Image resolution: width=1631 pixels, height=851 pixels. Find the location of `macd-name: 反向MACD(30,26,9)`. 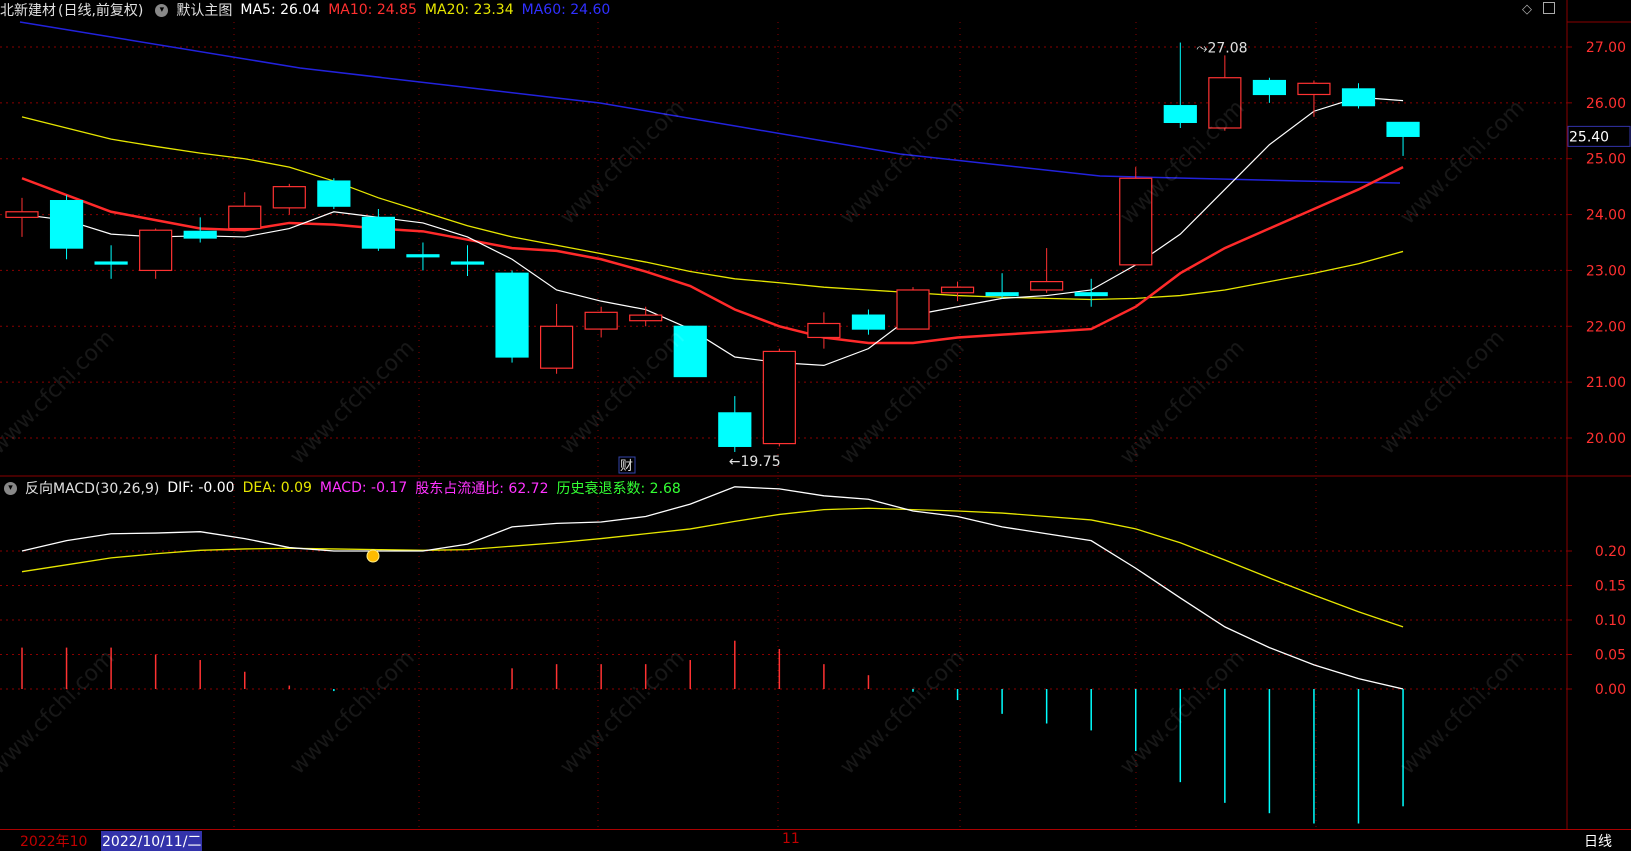

macd-name: 反向MACD(30,26,9) is located at coordinates (92, 488).